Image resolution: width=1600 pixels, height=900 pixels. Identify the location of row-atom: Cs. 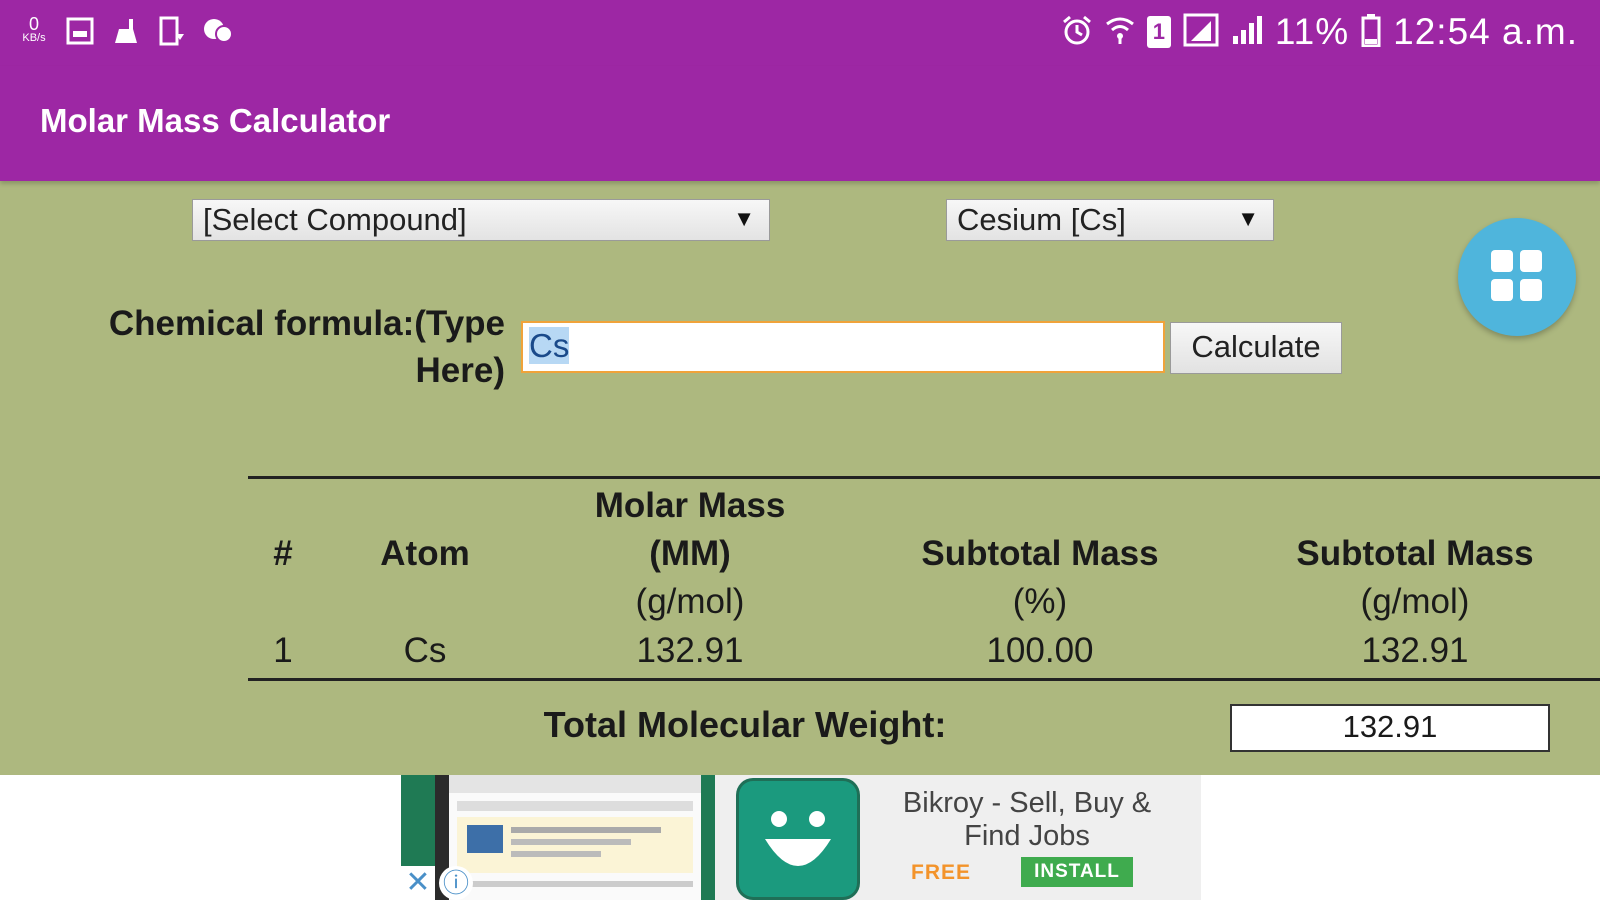
(425, 650).